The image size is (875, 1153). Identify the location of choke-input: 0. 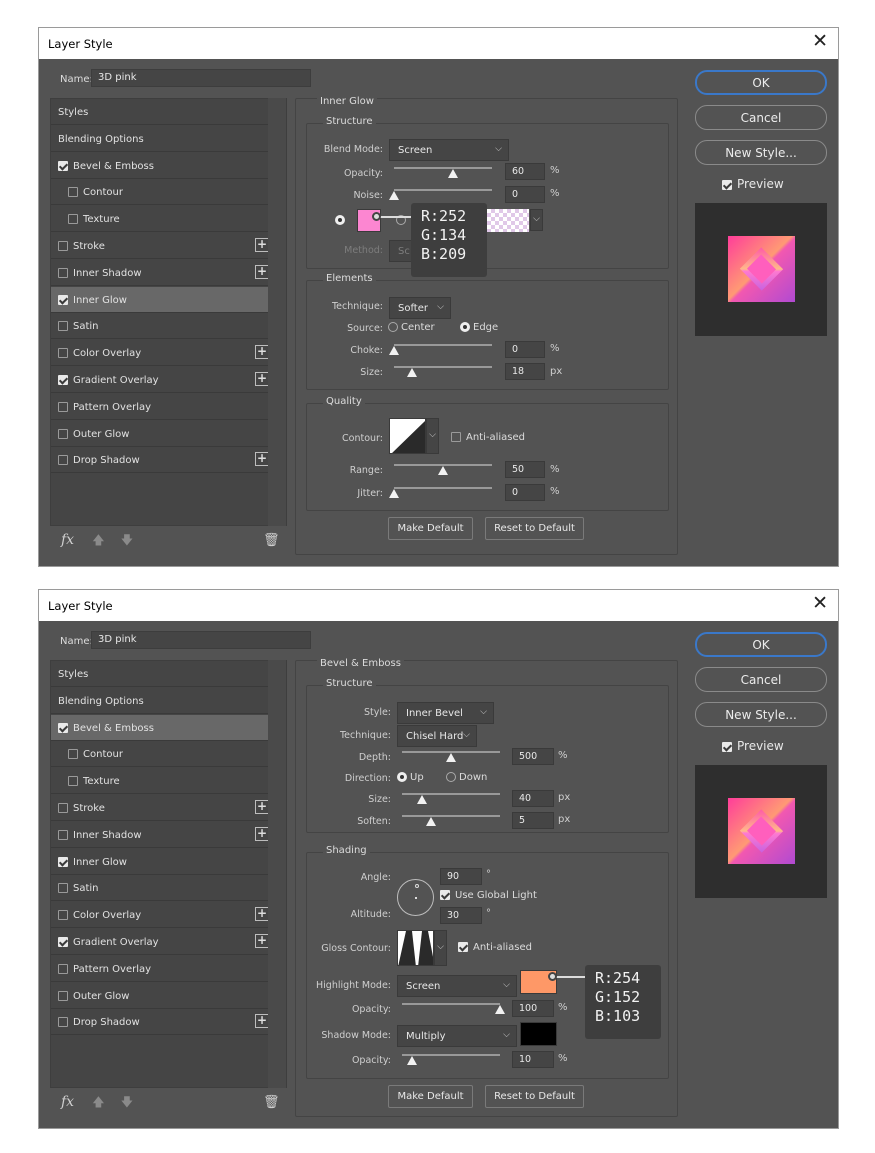
(525, 349).